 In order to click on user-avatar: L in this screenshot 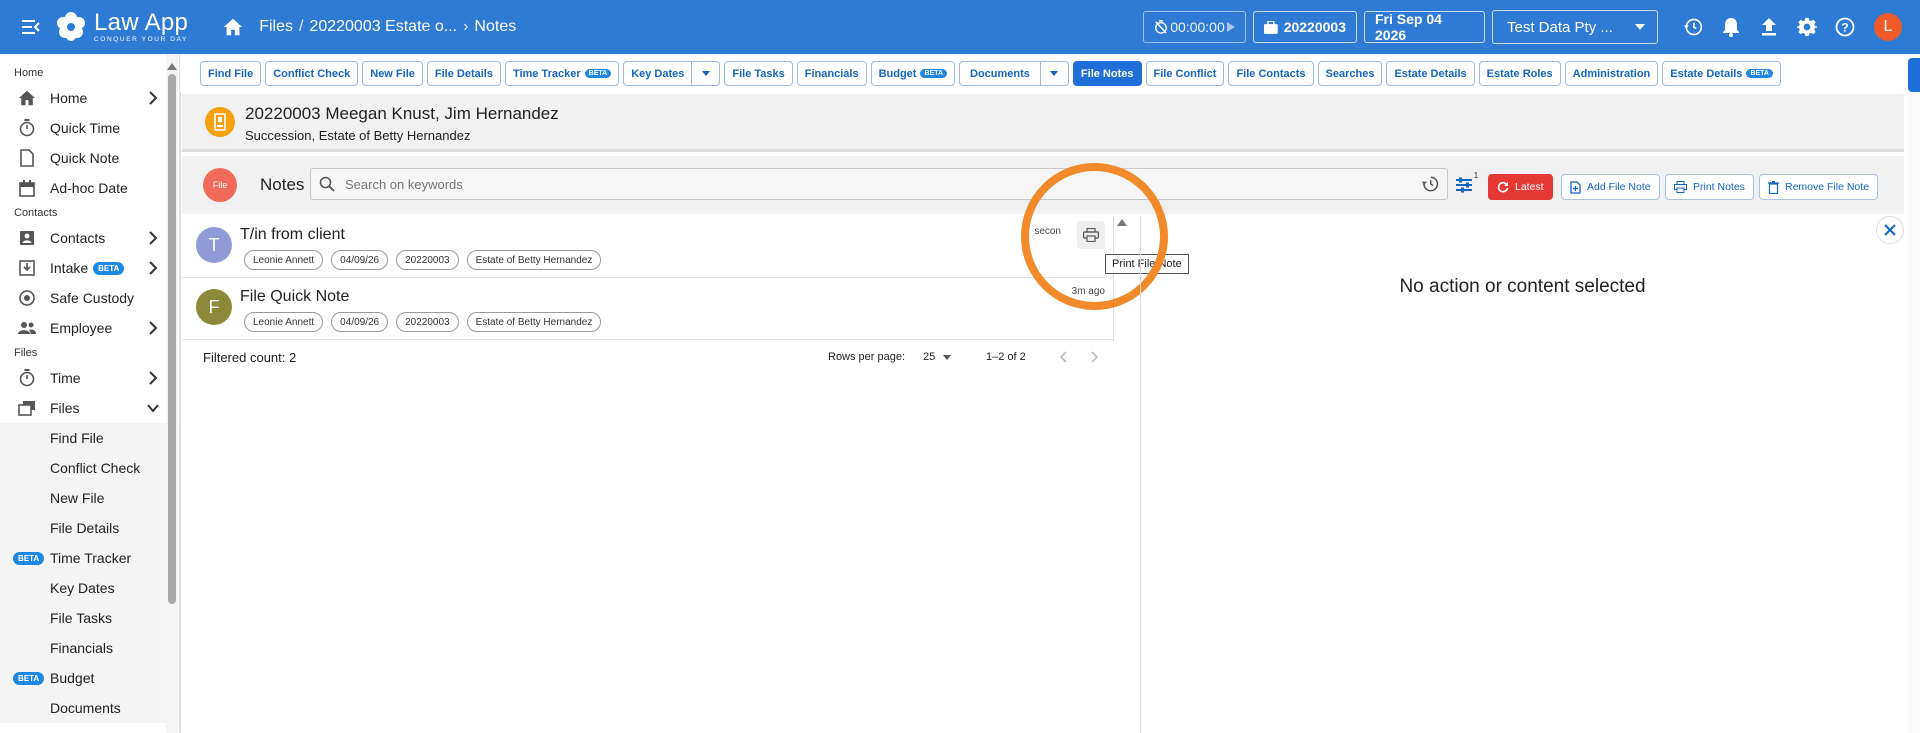, I will do `click(1888, 27)`.